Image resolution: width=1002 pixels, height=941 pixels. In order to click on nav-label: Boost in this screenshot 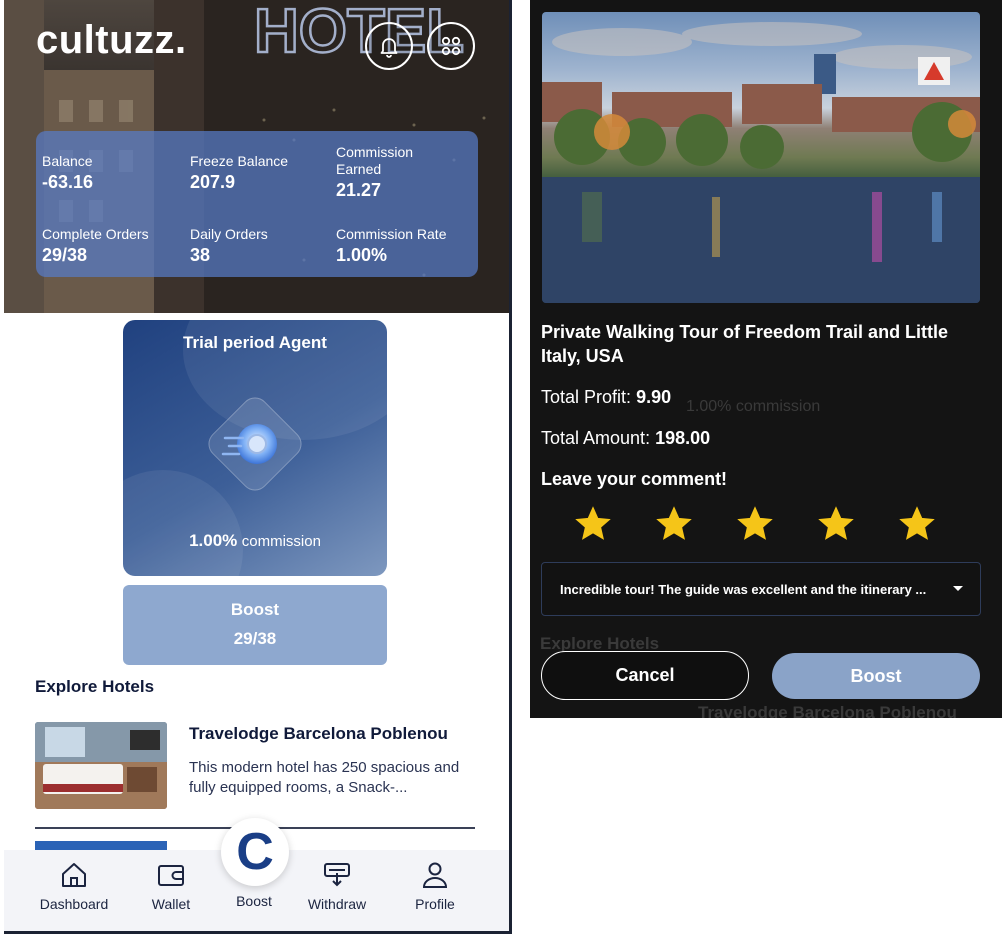, I will do `click(254, 901)`.